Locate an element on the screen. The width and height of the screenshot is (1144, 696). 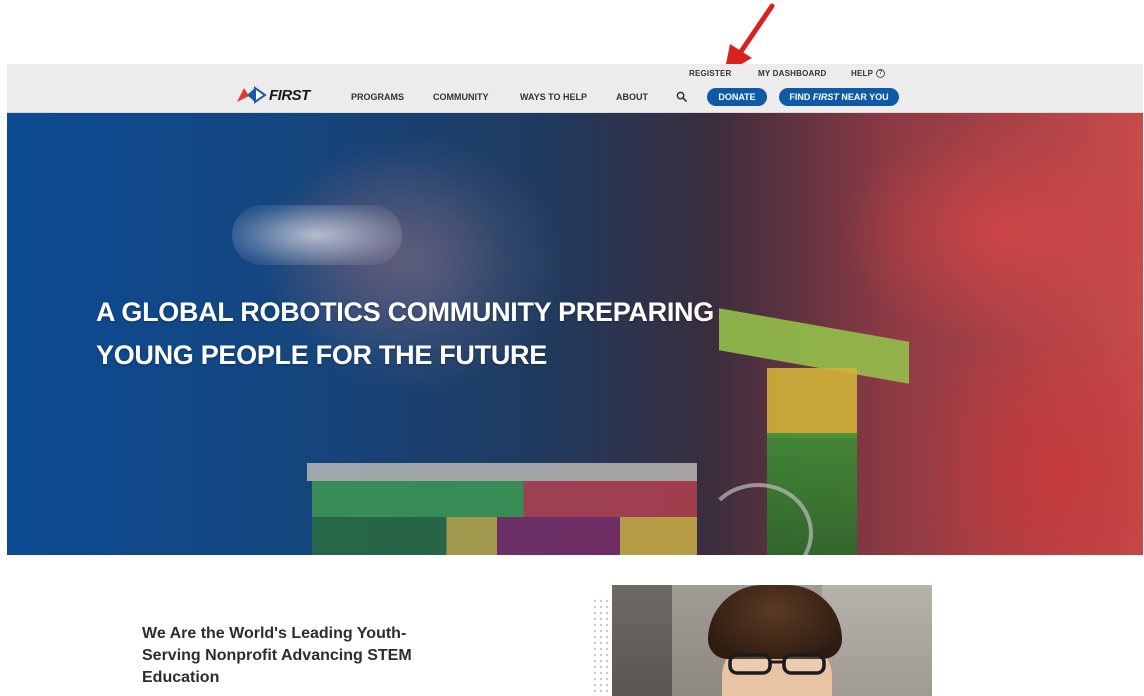
find-first-em: FIRST is located at coordinates (825, 97).